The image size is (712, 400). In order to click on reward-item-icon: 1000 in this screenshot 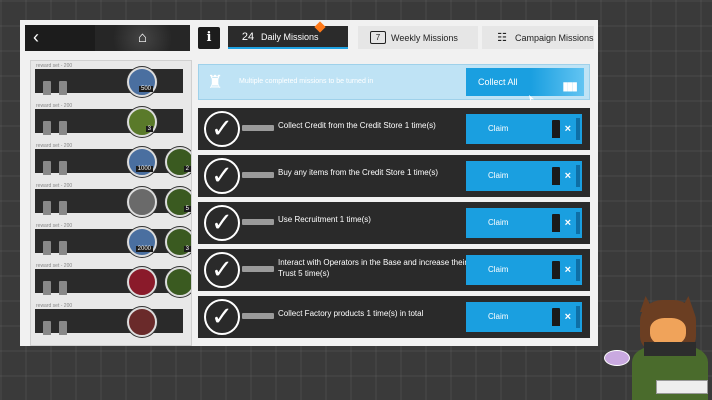, I will do `click(142, 162)`.